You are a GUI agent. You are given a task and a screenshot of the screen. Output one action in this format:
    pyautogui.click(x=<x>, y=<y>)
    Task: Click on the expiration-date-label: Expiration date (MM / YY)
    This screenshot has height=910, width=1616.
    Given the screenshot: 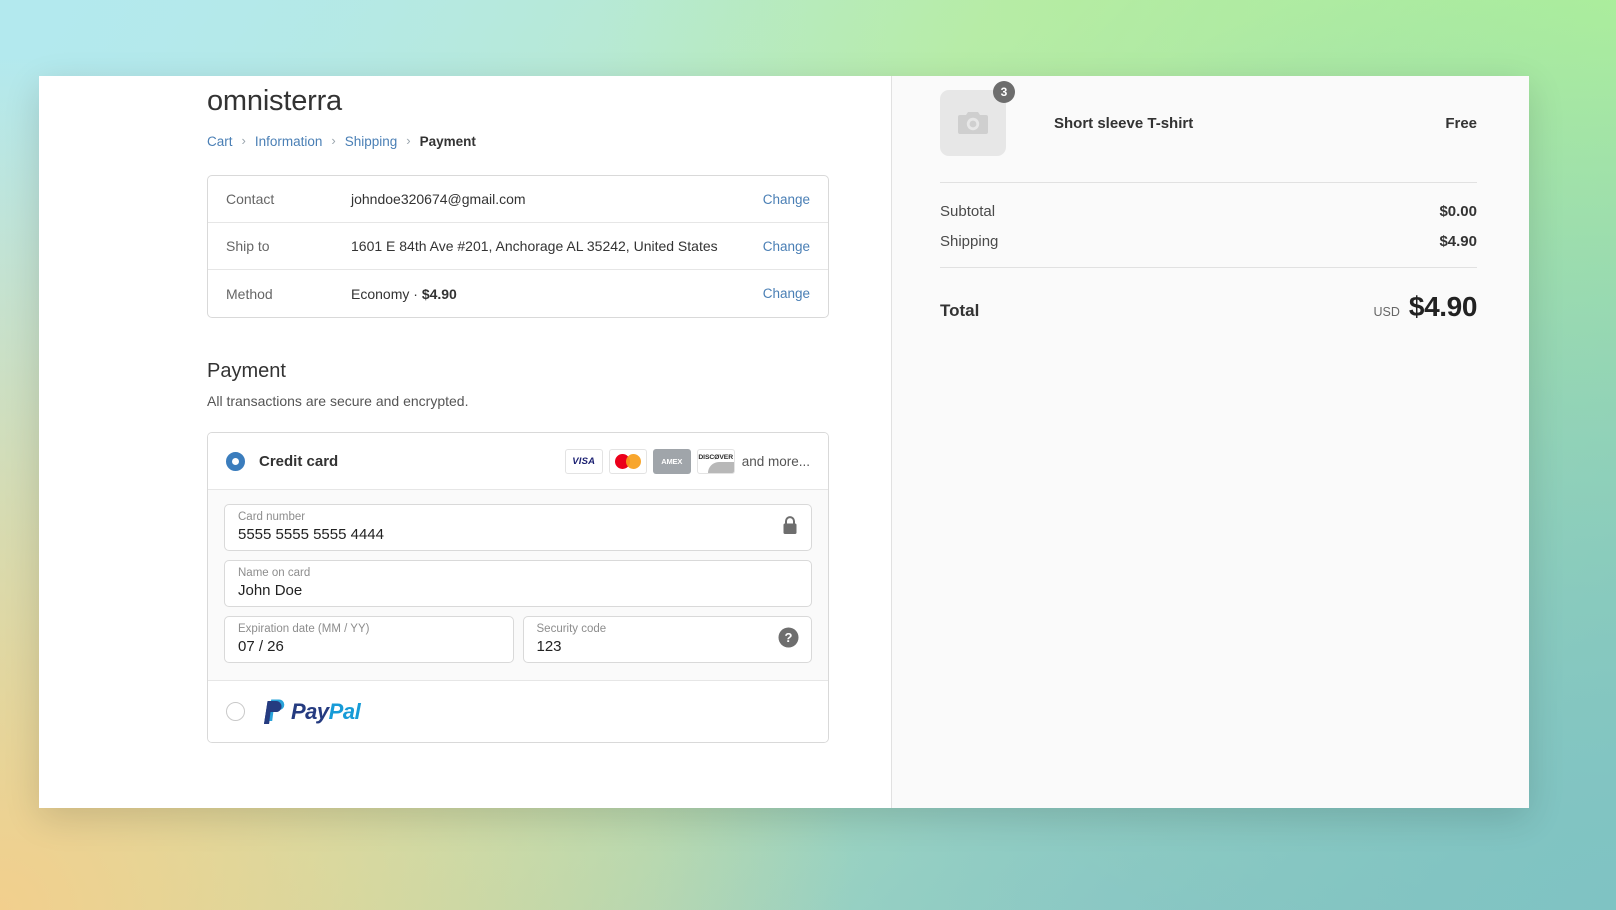 What is the action you would take?
    pyautogui.click(x=304, y=629)
    